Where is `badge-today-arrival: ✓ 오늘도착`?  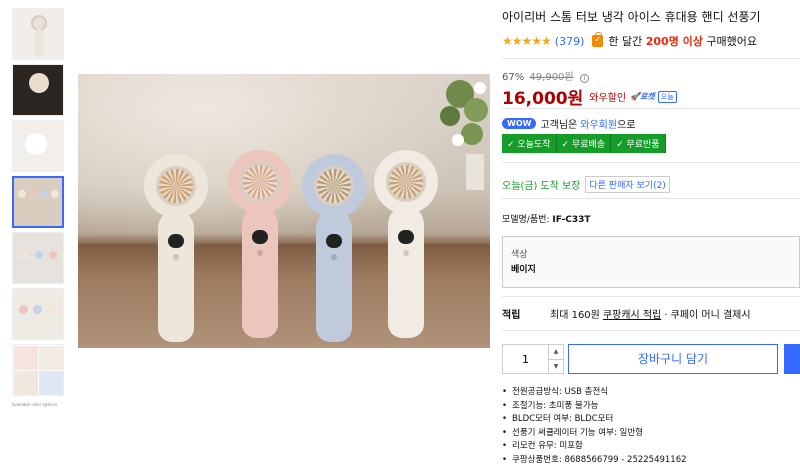 badge-today-arrival: ✓ 오늘도착 is located at coordinates (529, 143).